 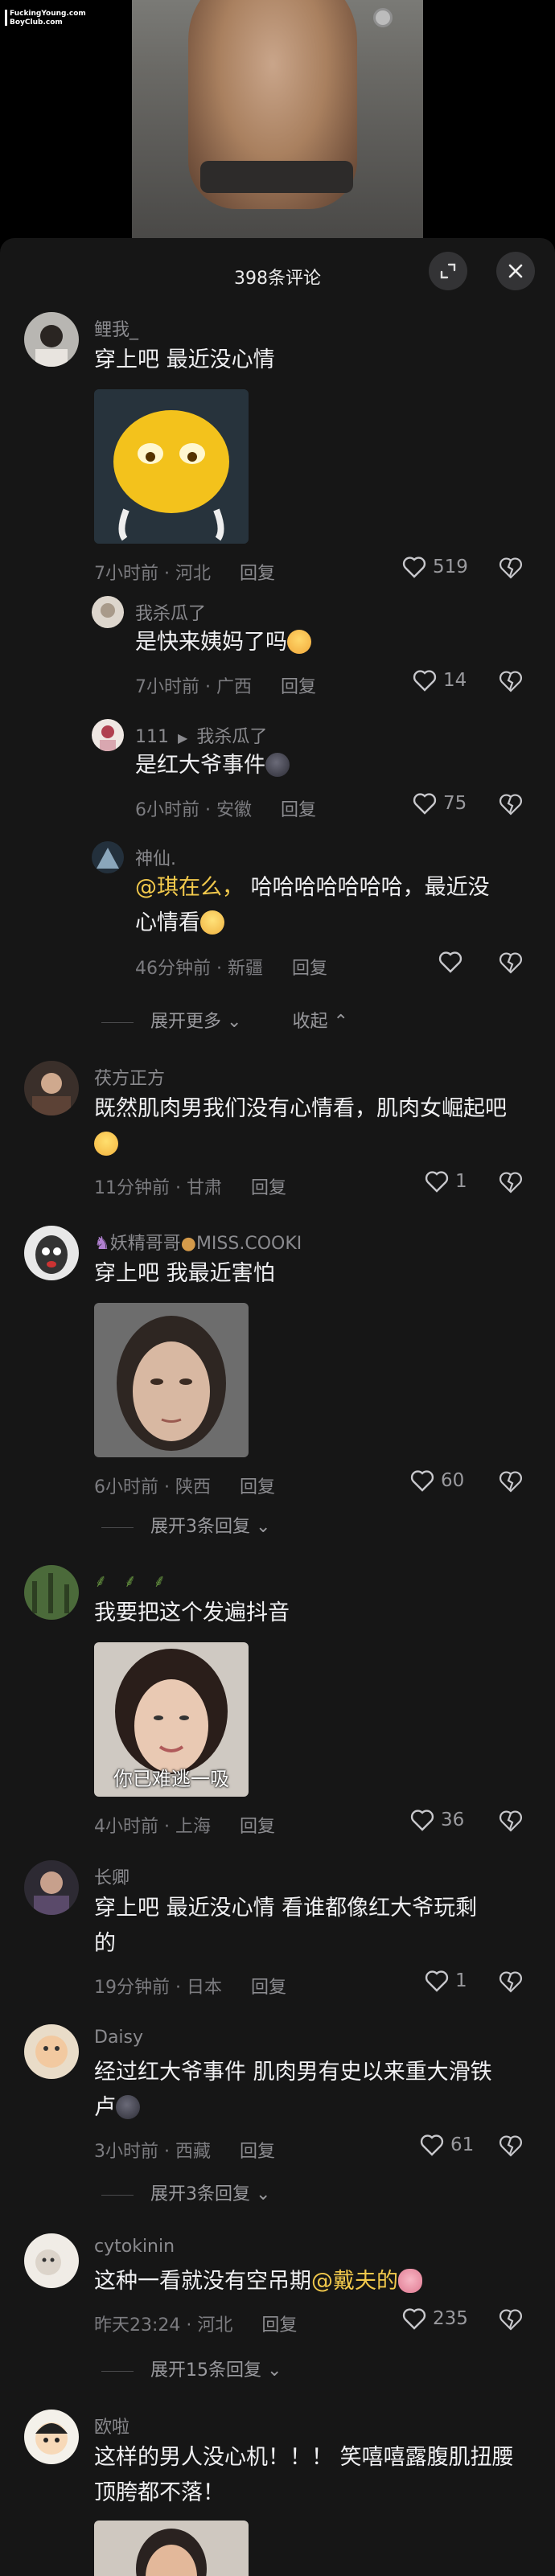 What do you see at coordinates (171, 1719) in the screenshot?
I see `comment-image: 你已难逃一吸` at bounding box center [171, 1719].